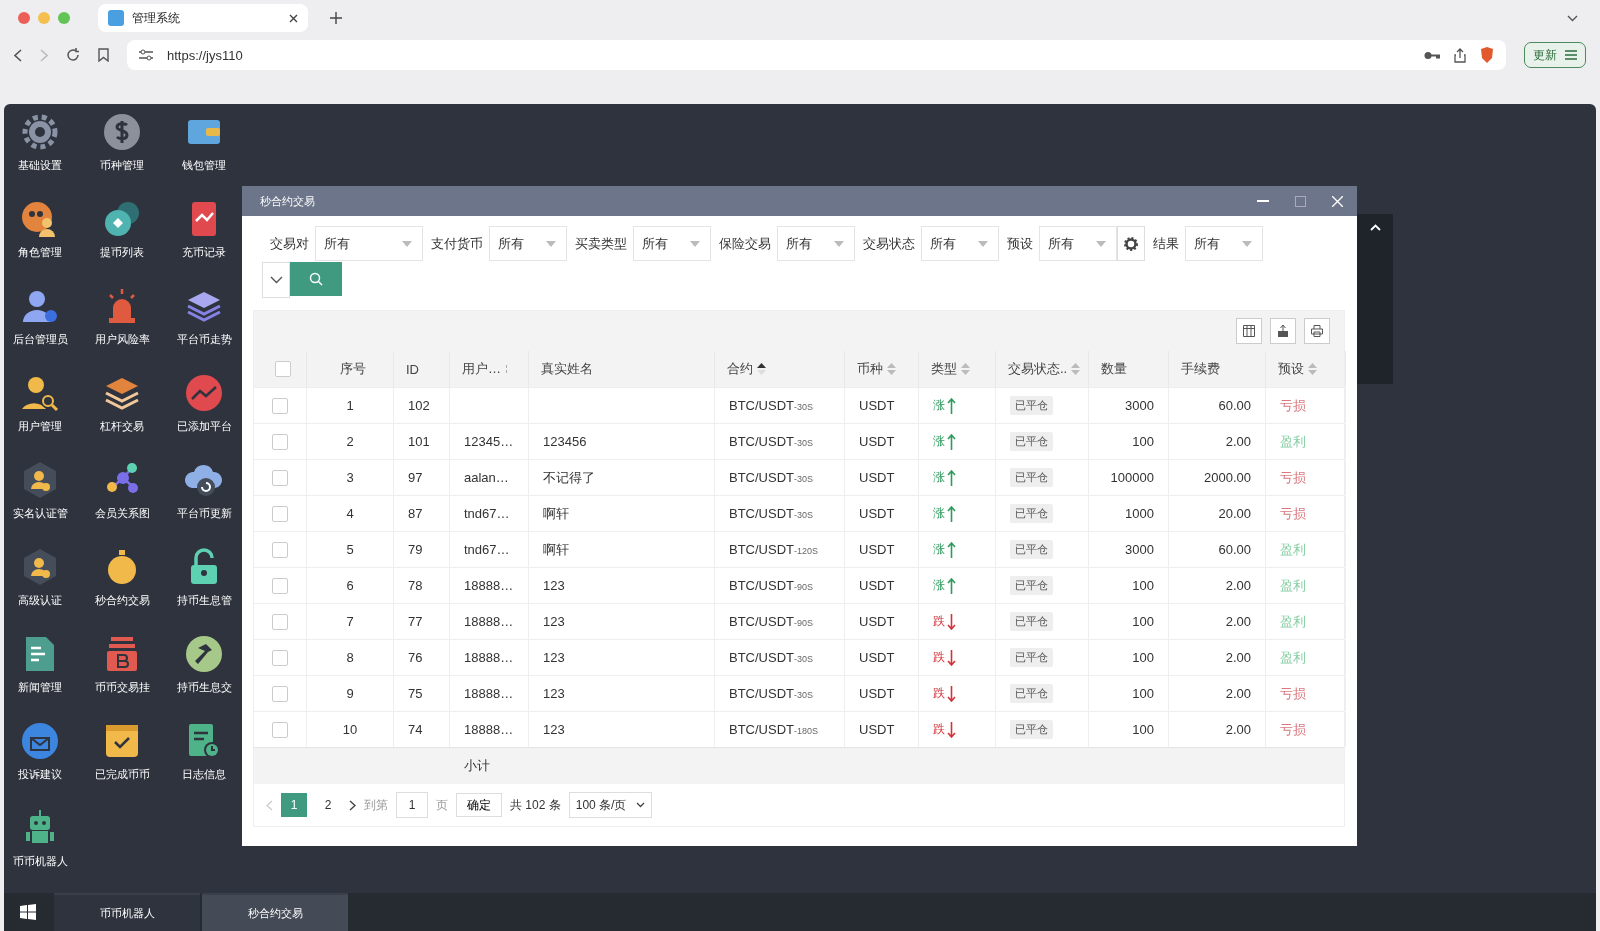  What do you see at coordinates (122, 586) in the screenshot?
I see `desktop-shortcut: 秒合约交易` at bounding box center [122, 586].